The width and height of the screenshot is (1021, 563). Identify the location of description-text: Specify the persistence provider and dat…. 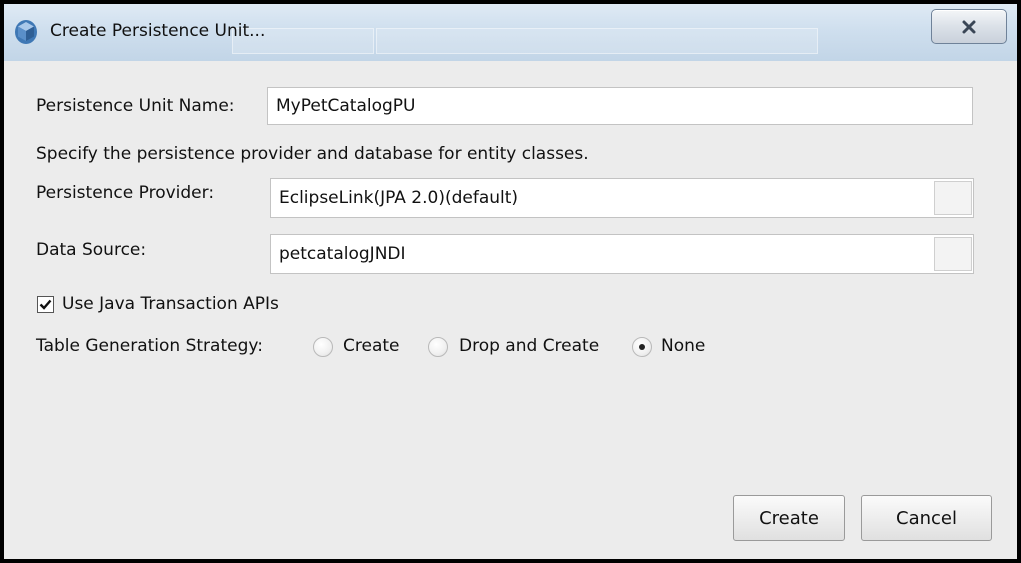
(312, 154).